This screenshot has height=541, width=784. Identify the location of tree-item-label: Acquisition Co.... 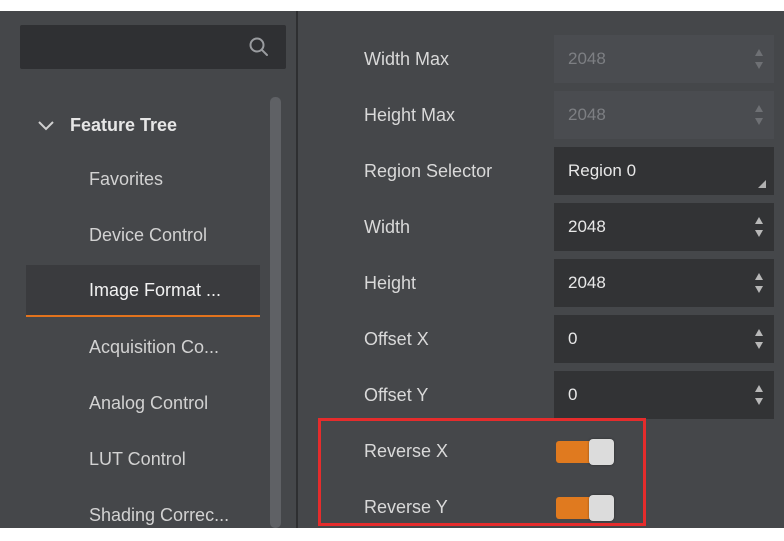
(154, 346).